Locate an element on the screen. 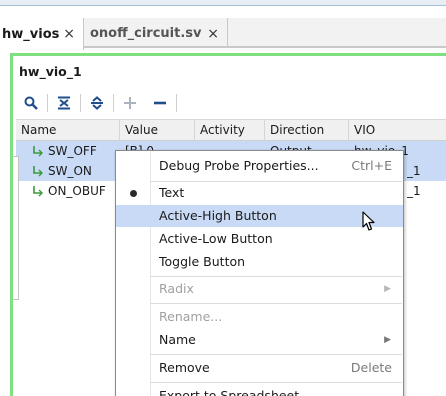 This screenshot has width=446, height=396. search-icon is located at coordinates (31, 103).